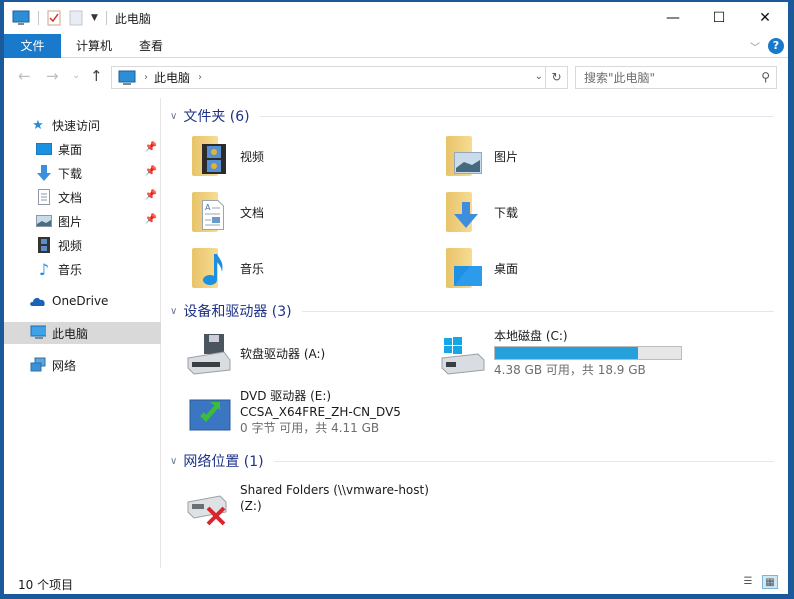 This screenshot has width=794, height=599. Describe the element at coordinates (82, 173) in the screenshot. I see `sidebar-item-downloads: 下载 📌` at that location.